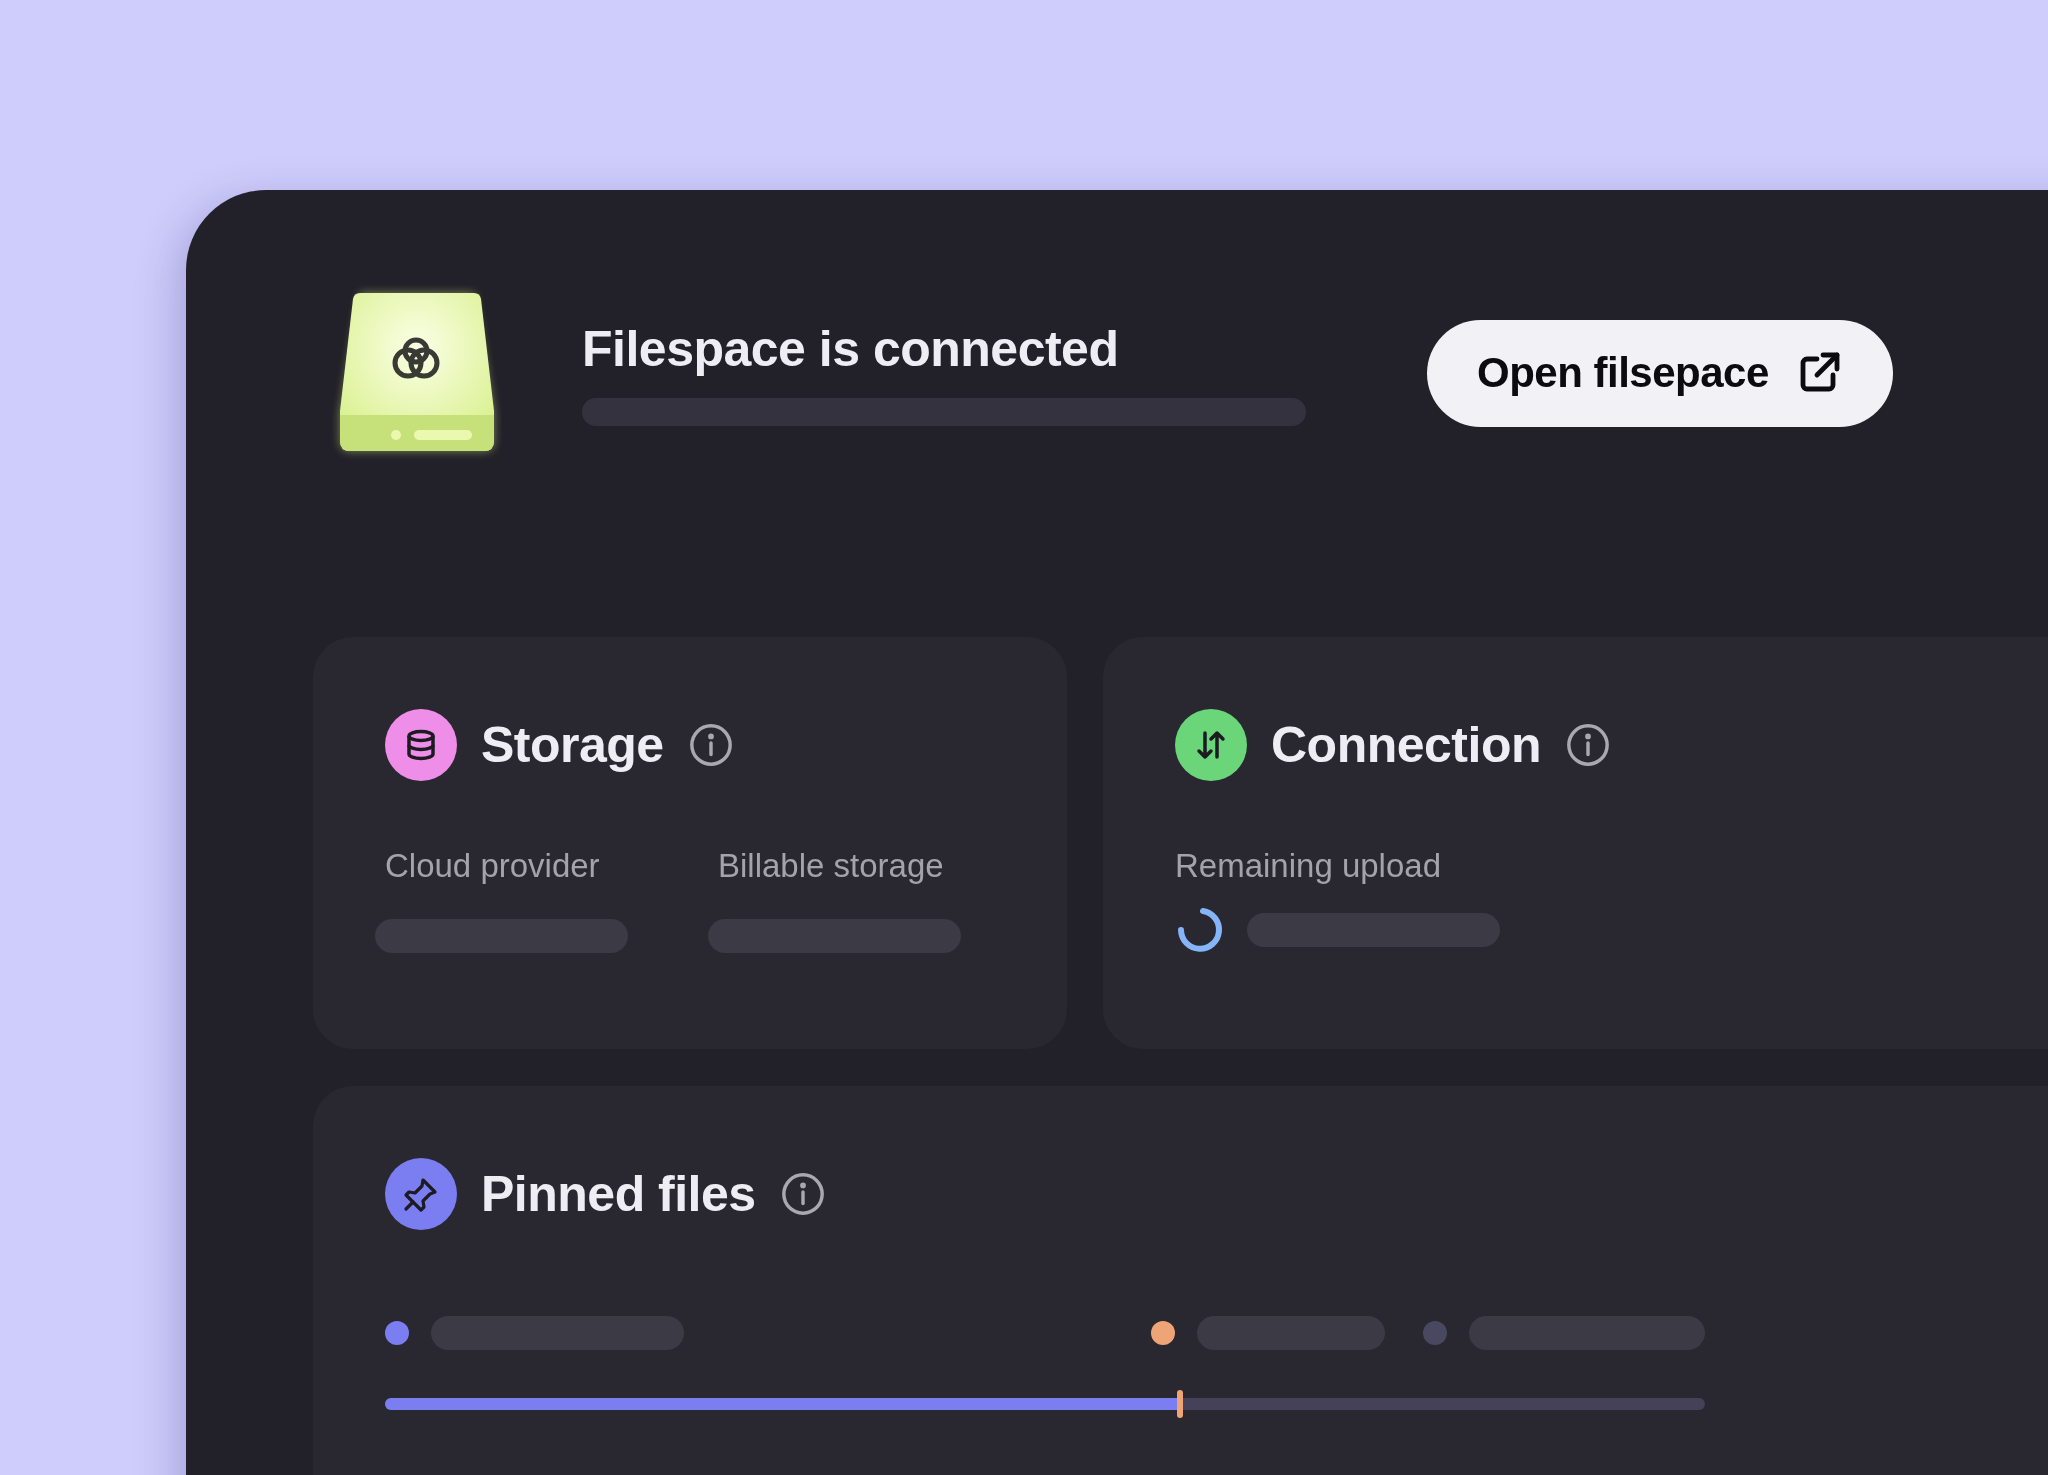 Image resolution: width=2048 pixels, height=1475 pixels. Describe the element at coordinates (1211, 745) in the screenshot. I see `transfer-arrows-icon` at that location.